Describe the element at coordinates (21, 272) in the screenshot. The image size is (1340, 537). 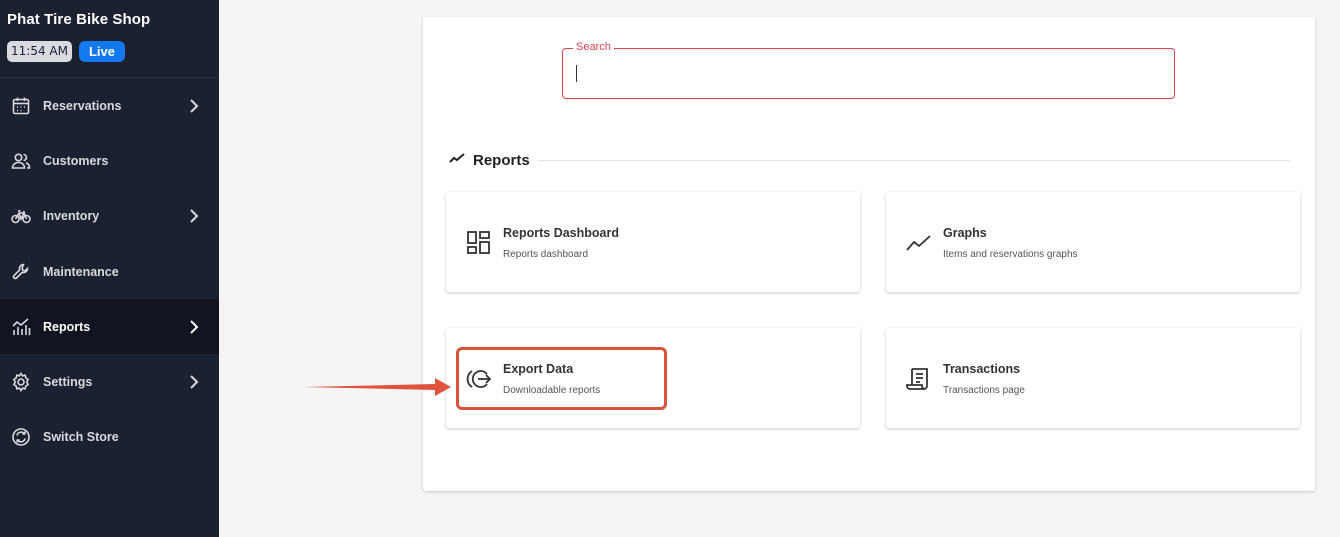
I see `wrench-icon` at that location.